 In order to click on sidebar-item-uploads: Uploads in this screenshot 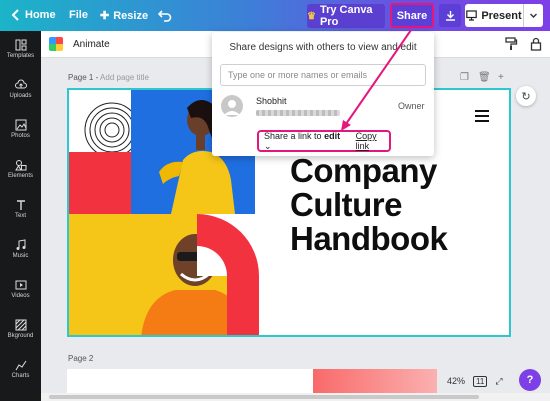, I will do `click(20, 89)`.